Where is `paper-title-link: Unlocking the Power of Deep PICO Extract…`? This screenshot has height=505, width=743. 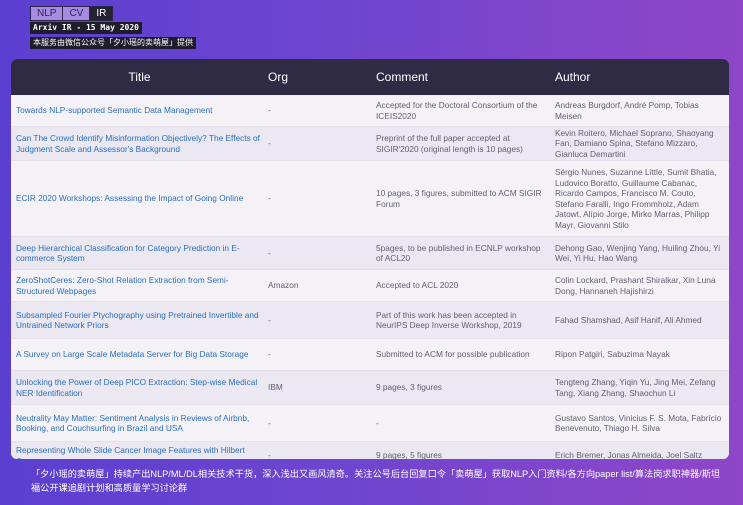
paper-title-link: Unlocking the Power of Deep PICO Extract… is located at coordinates (139, 387).